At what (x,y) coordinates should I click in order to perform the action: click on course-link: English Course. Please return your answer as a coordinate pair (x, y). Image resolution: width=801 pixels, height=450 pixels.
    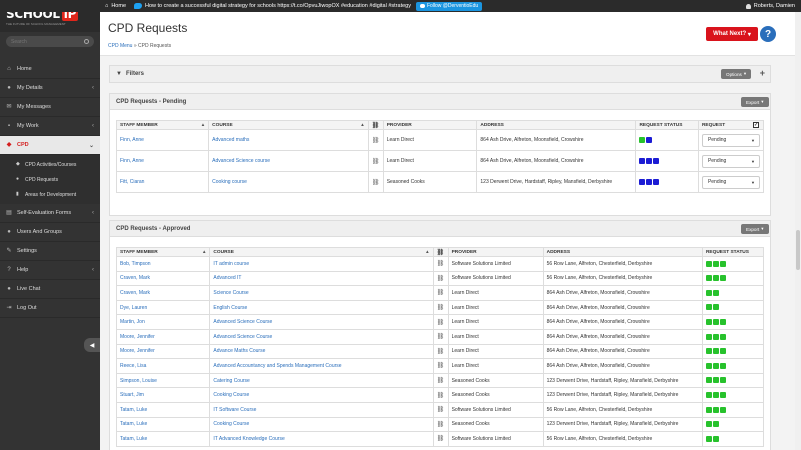
    Looking at the image, I should click on (321, 307).